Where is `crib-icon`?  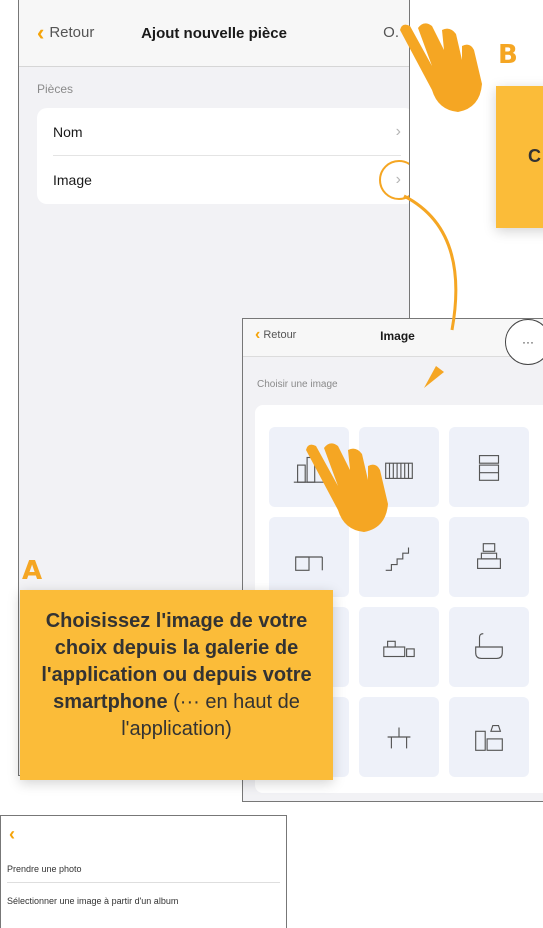 crib-icon is located at coordinates (399, 470).